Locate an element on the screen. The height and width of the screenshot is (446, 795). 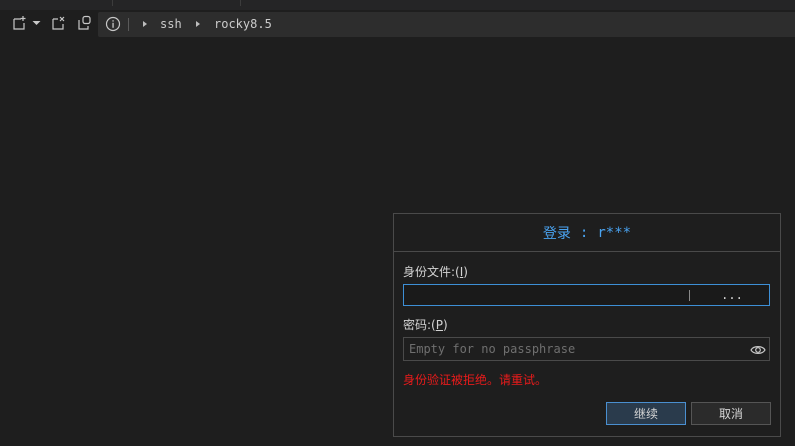
identity-file-label: 身份文件:(I) is located at coordinates (435, 271).